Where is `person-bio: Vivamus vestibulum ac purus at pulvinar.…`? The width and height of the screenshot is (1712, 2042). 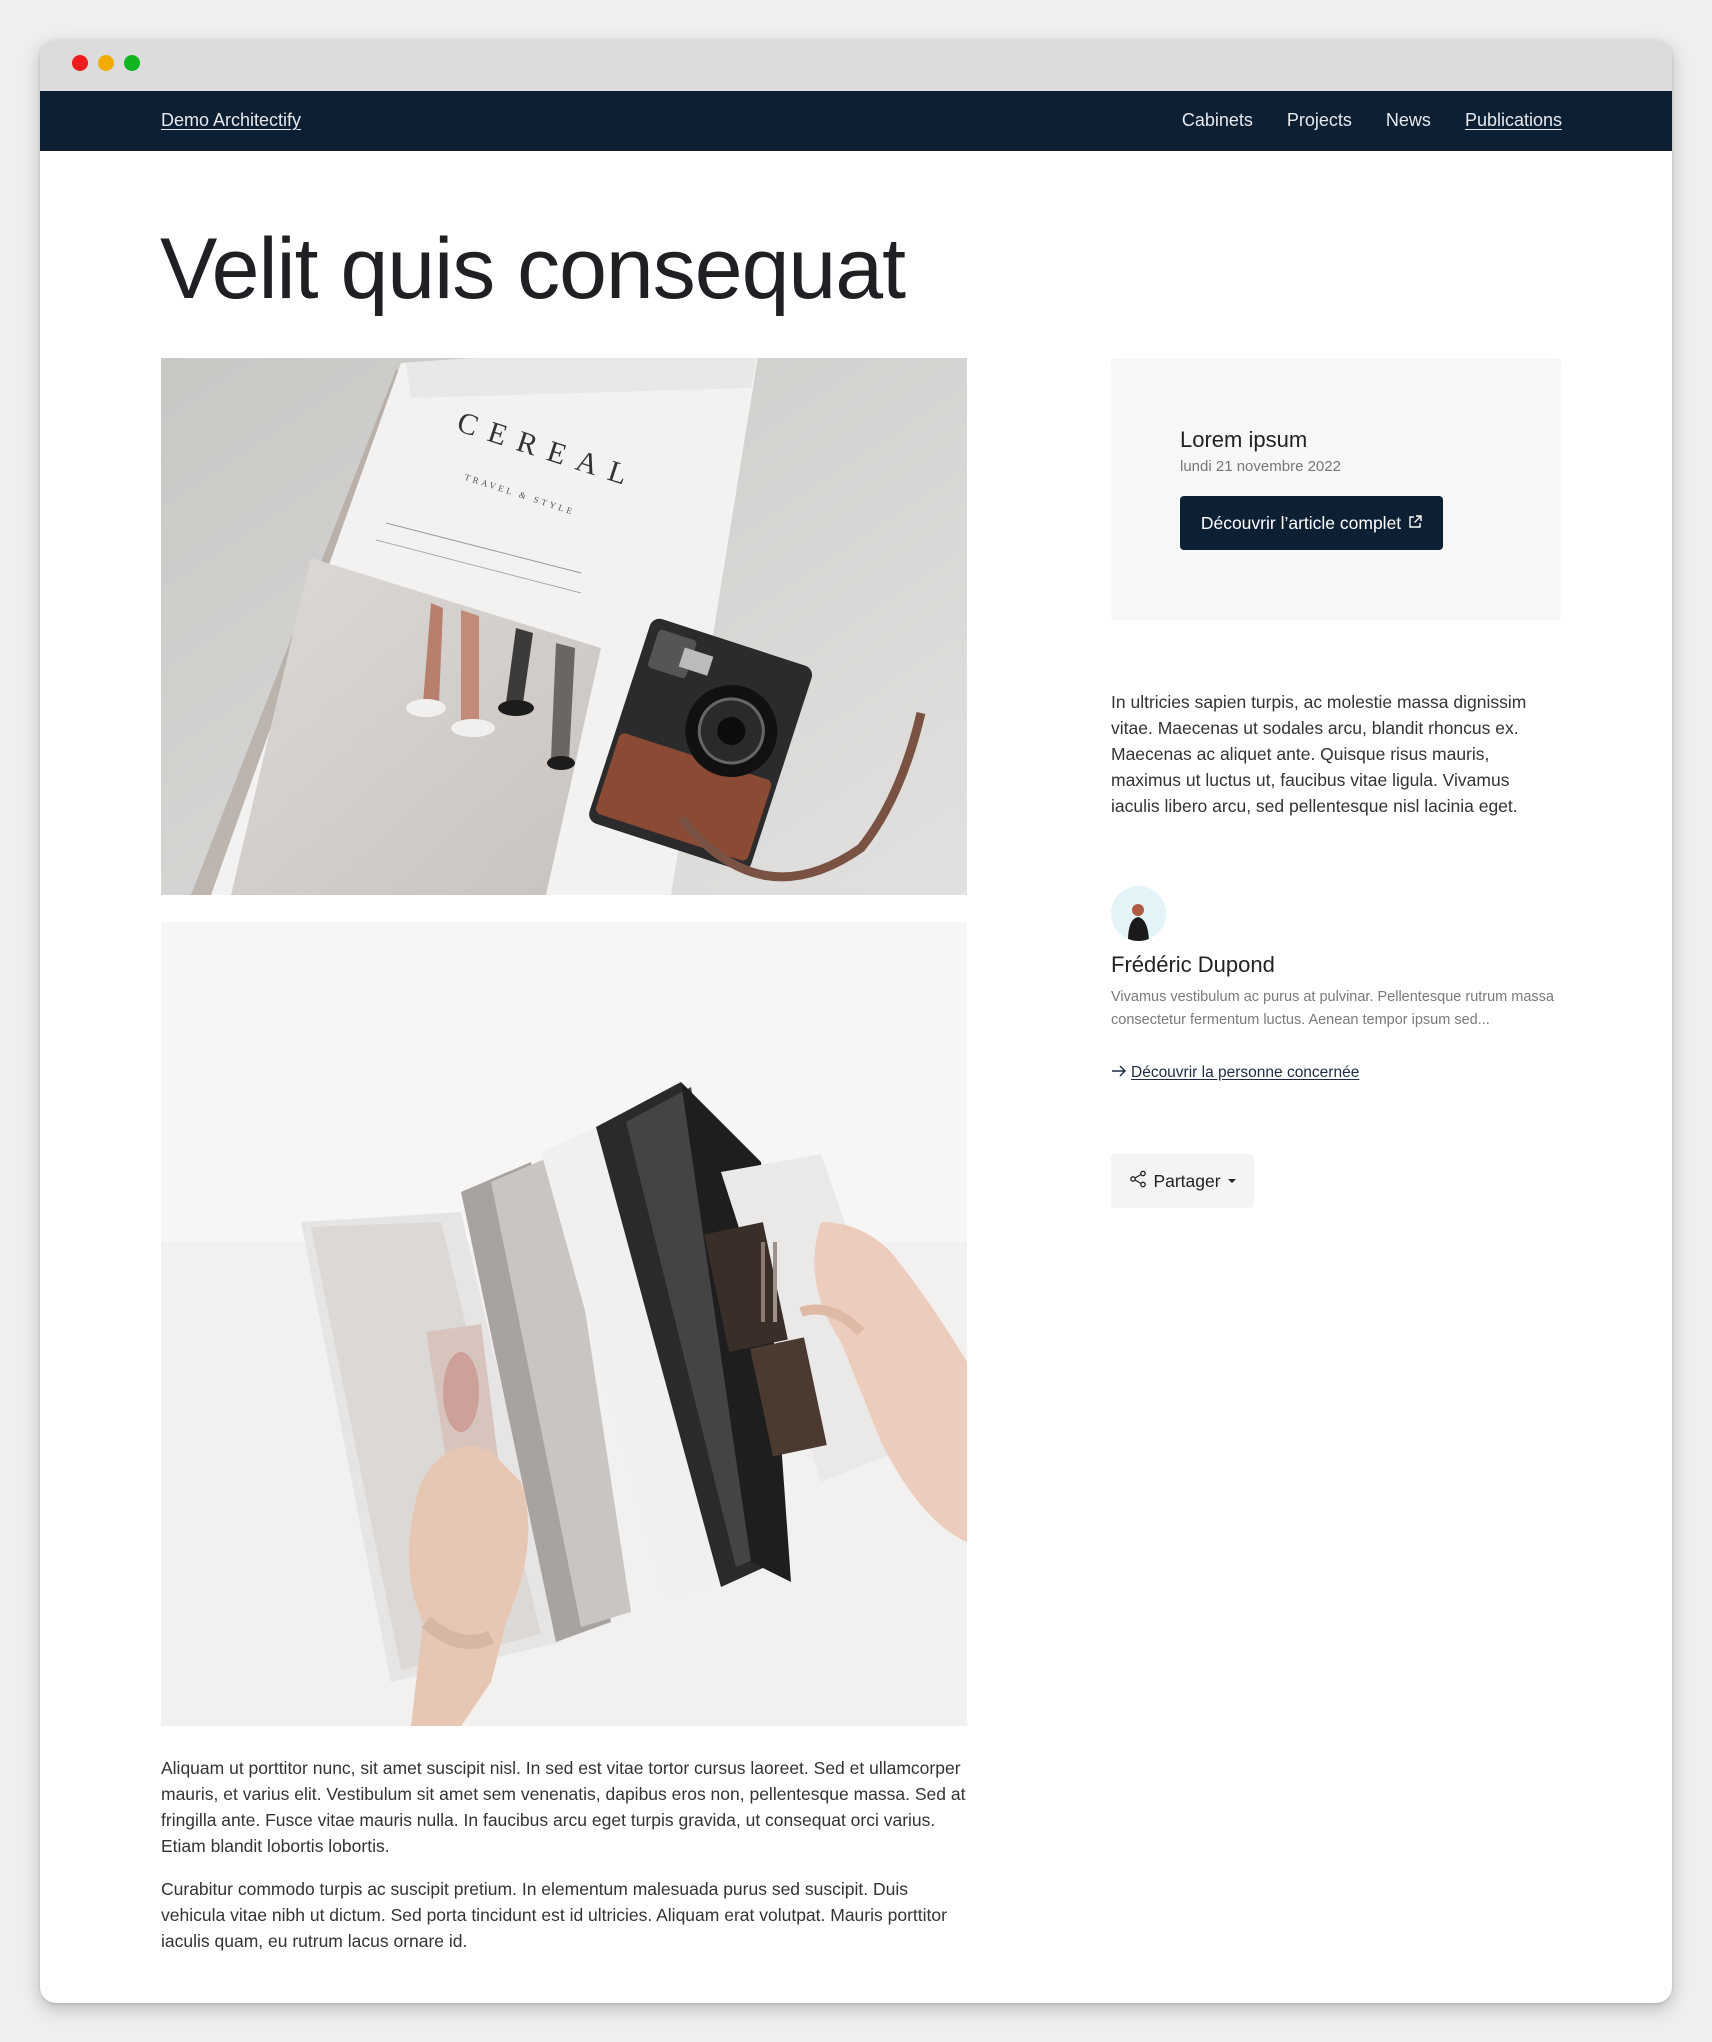 person-bio: Vivamus vestibulum ac purus at pulvinar.… is located at coordinates (1333, 1008).